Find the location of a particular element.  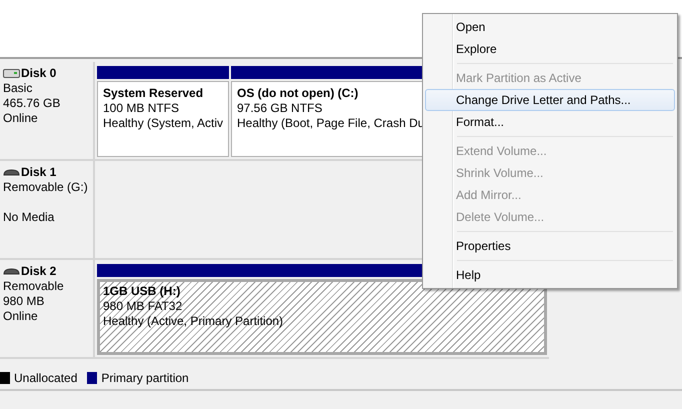

partition-box: System Reserved 100 MB NTFS Healthy (System, Activ is located at coordinates (163, 119).